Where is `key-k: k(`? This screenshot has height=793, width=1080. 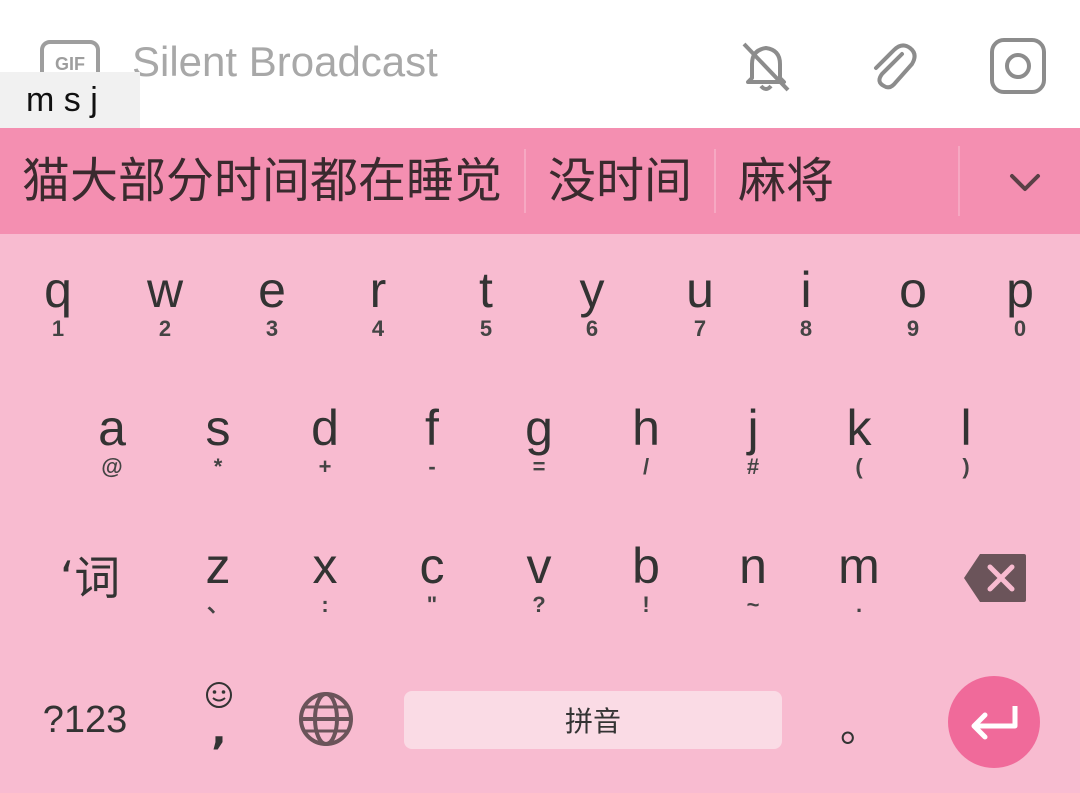
key-k: k( is located at coordinates (859, 439).